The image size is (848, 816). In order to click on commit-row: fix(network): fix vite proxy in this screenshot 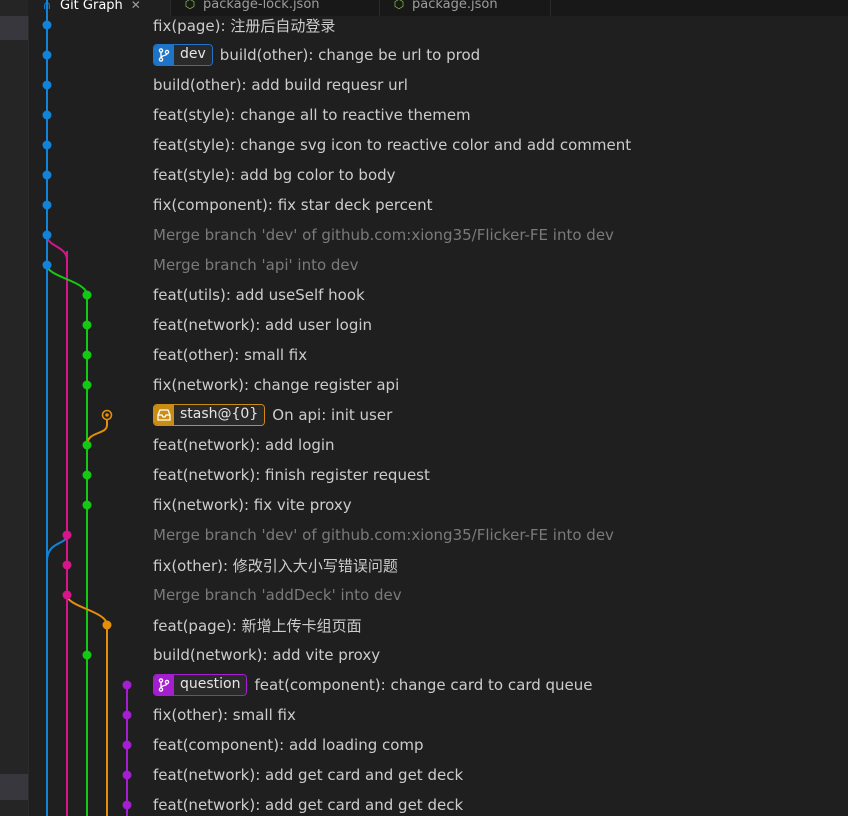, I will do `click(252, 505)`.